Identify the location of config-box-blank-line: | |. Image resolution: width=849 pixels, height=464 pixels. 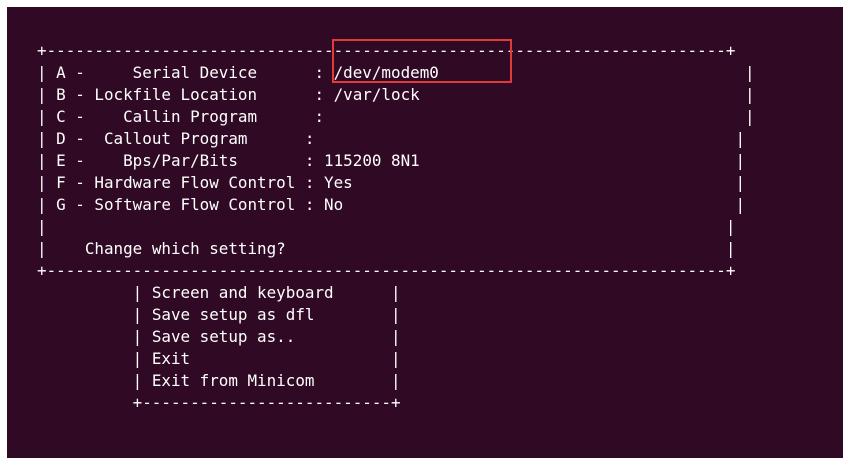
(386, 226).